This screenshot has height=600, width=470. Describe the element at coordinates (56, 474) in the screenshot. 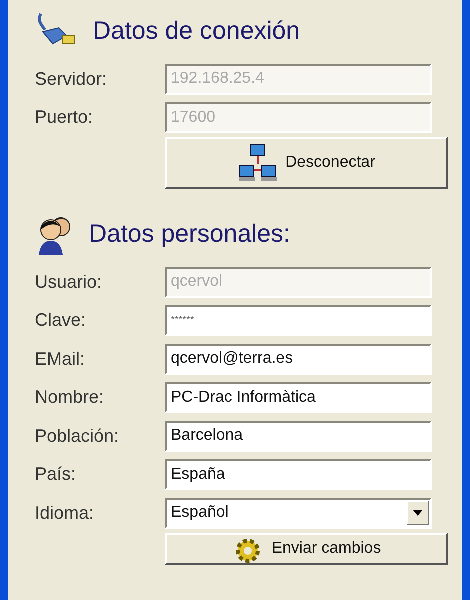

I see `field-label: País:` at that location.